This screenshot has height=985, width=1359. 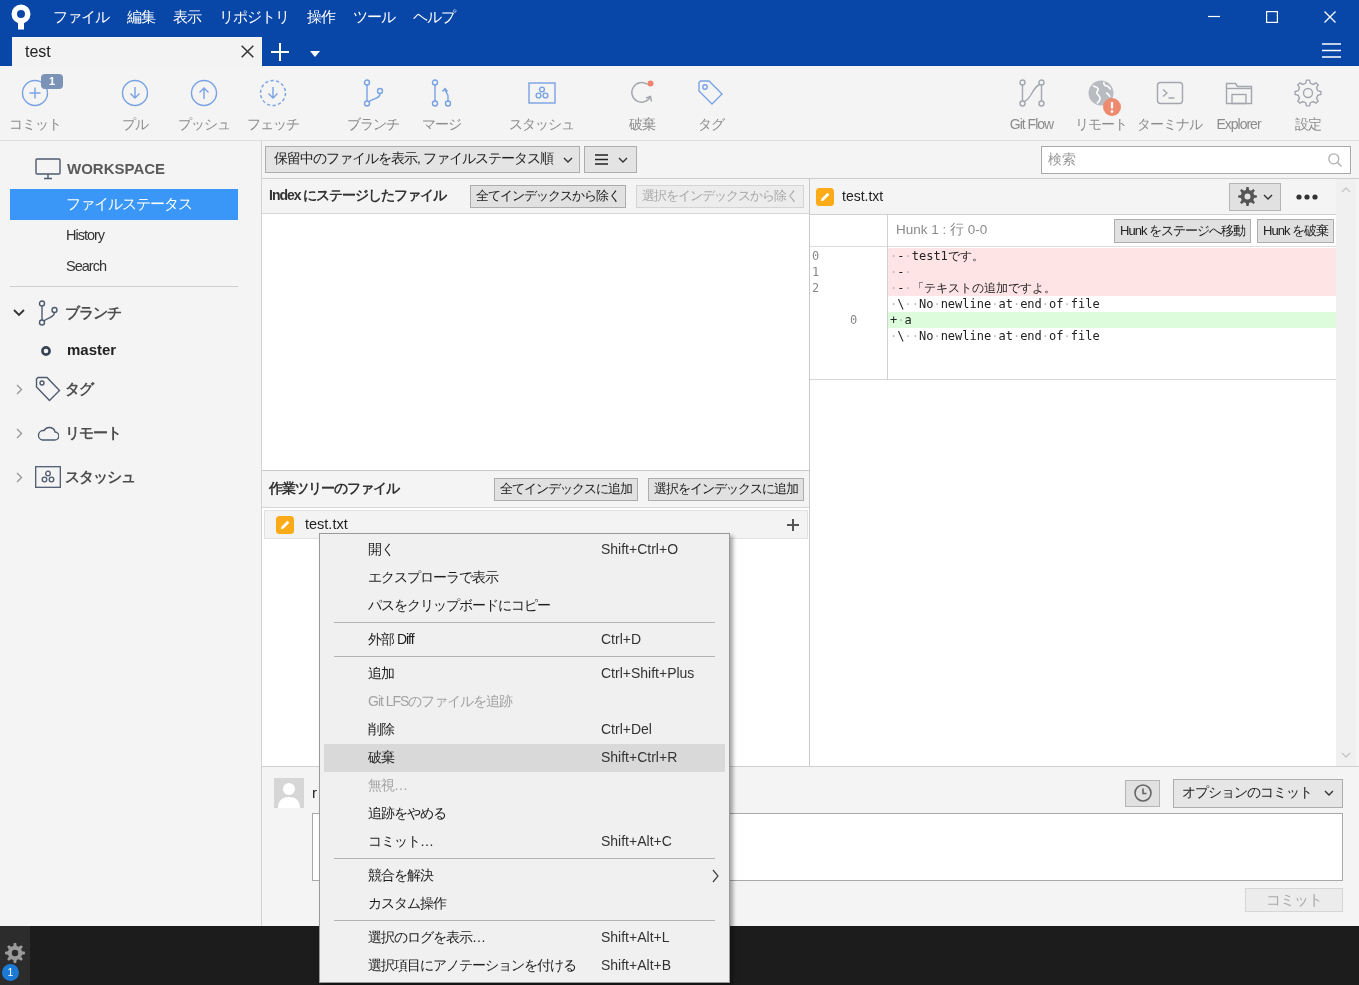 What do you see at coordinates (524, 674) in the screenshot?
I see `menu-item: 追加 Ctrl+Shift+Plus` at bounding box center [524, 674].